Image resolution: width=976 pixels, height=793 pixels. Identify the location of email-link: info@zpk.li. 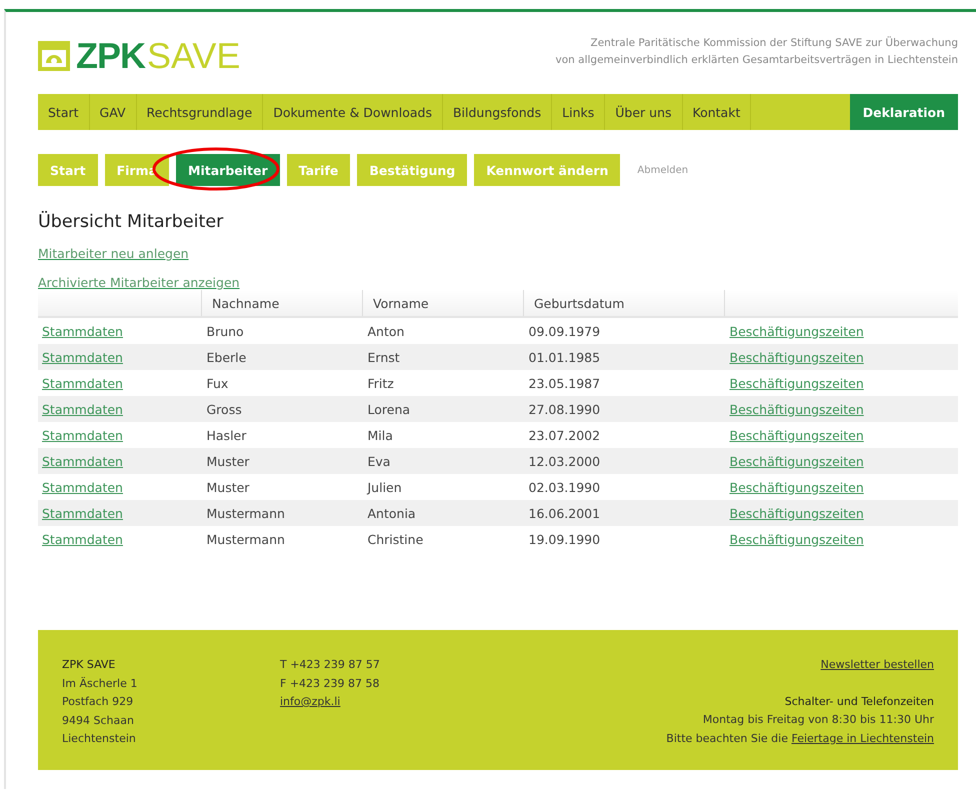
(400, 702).